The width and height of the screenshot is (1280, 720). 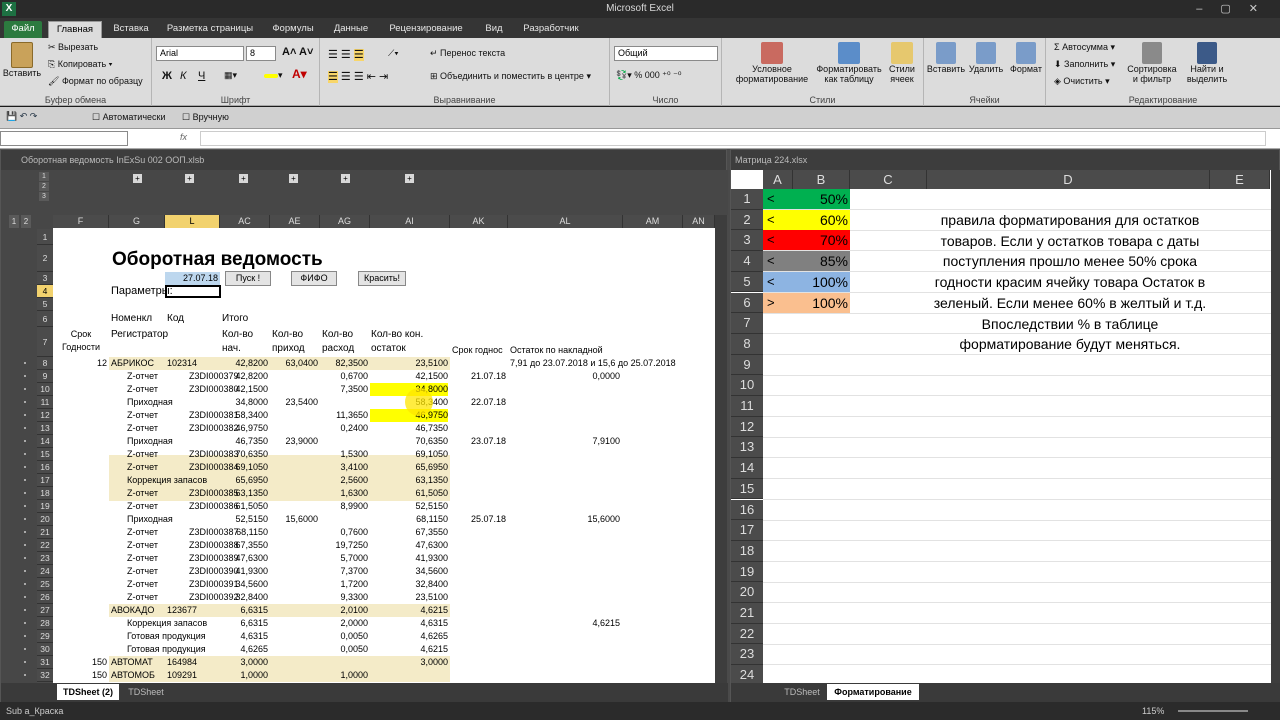 What do you see at coordinates (1213, 711) in the screenshot?
I see `zoom-slider` at bounding box center [1213, 711].